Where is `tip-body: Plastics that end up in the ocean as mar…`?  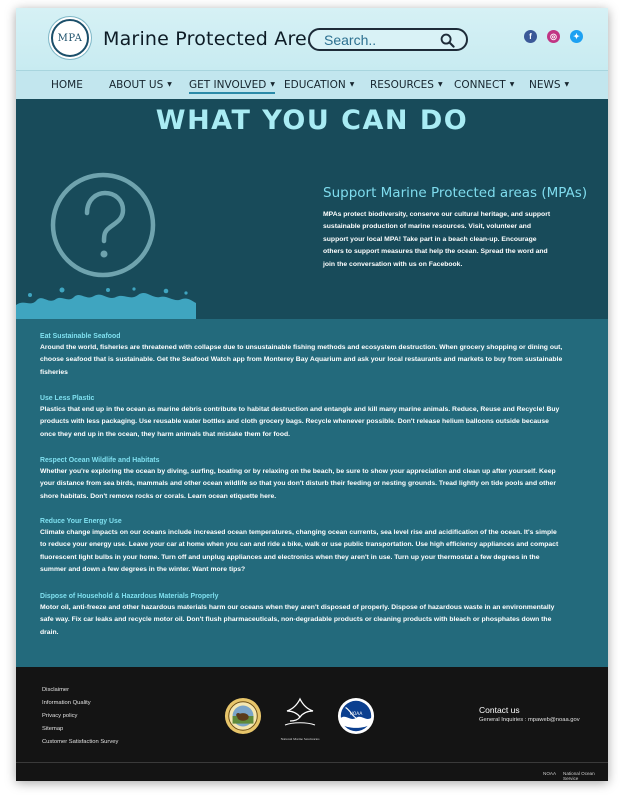
tip-body: Plastics that end up in the ocean as mar… is located at coordinates (300, 422).